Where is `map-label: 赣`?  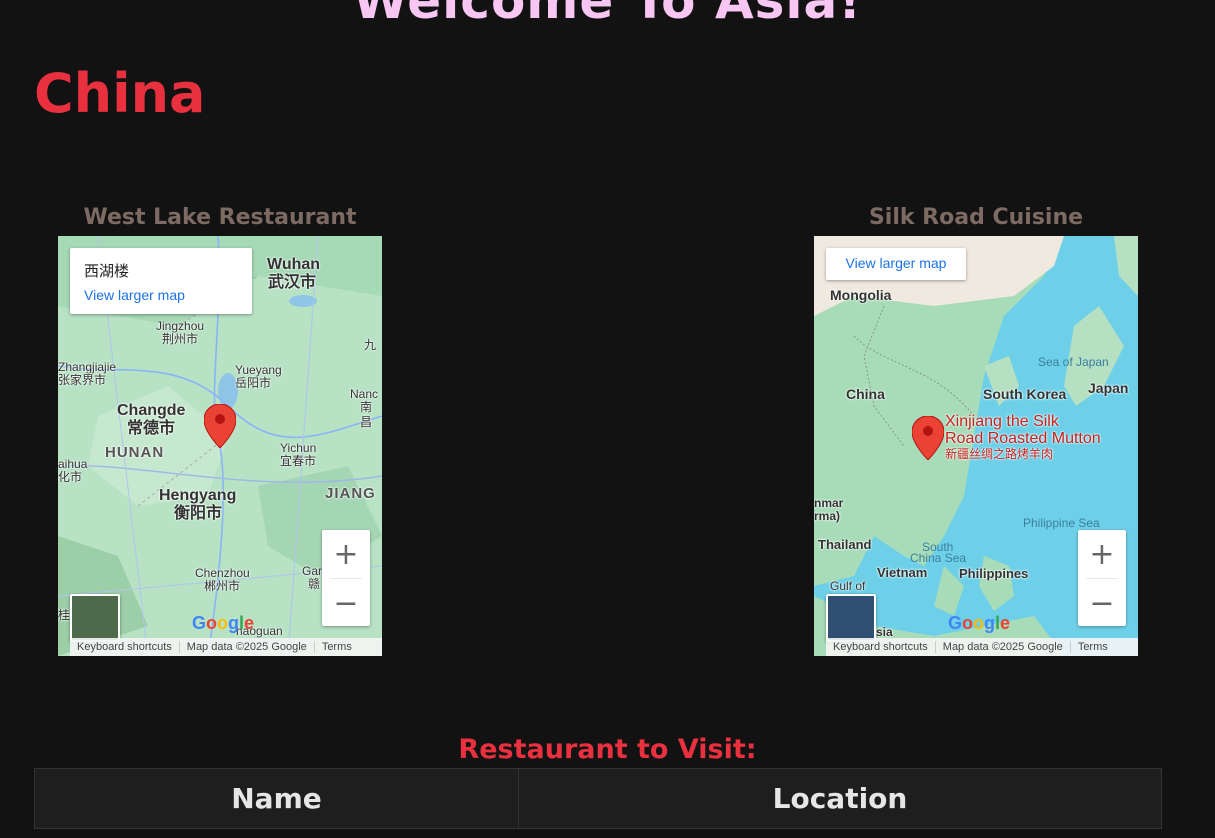 map-label: 赣 is located at coordinates (314, 584).